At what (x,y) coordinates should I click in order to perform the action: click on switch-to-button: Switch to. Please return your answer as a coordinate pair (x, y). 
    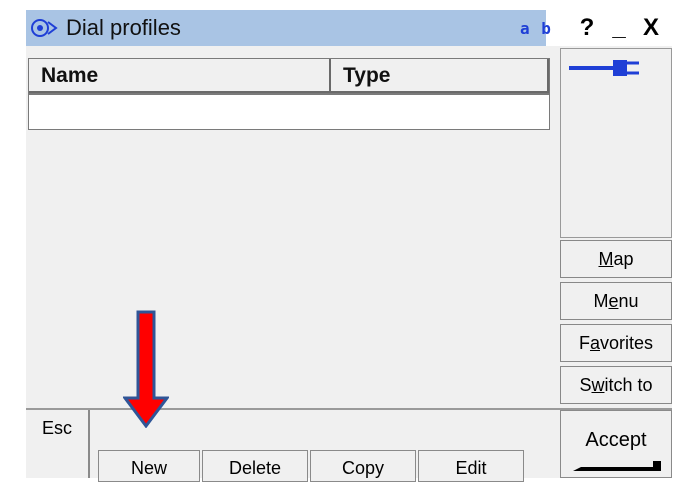
    Looking at the image, I should click on (616, 385).